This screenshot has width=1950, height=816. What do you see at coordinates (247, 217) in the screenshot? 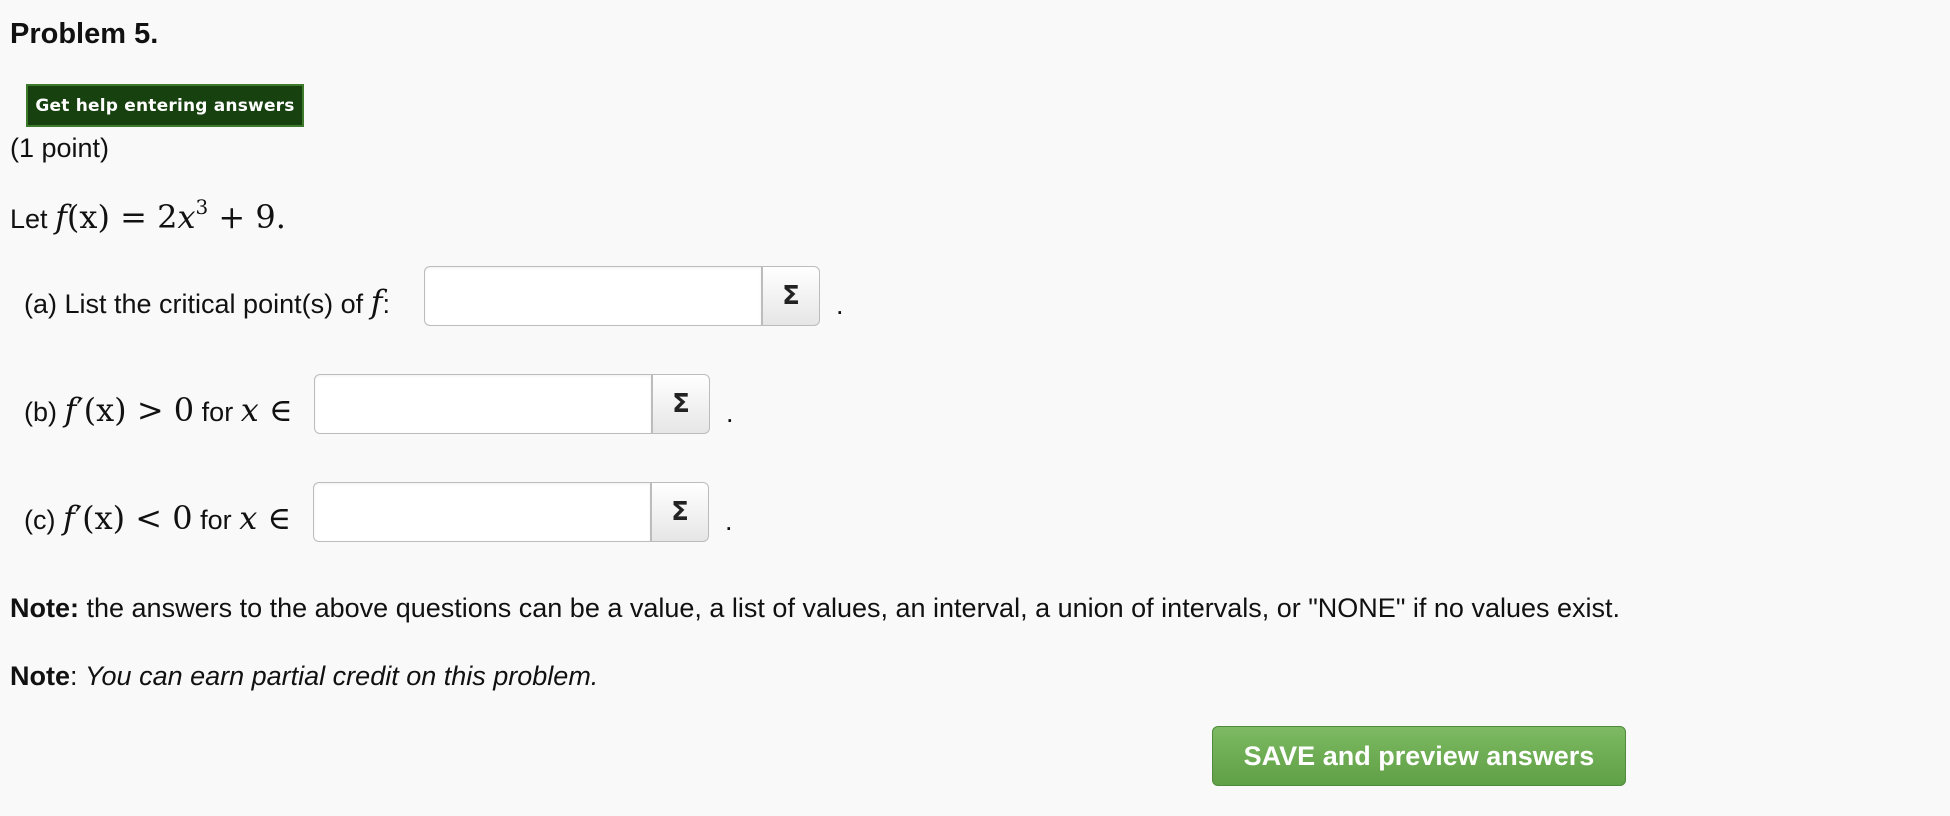
I see `function-rest: + 9.` at bounding box center [247, 217].